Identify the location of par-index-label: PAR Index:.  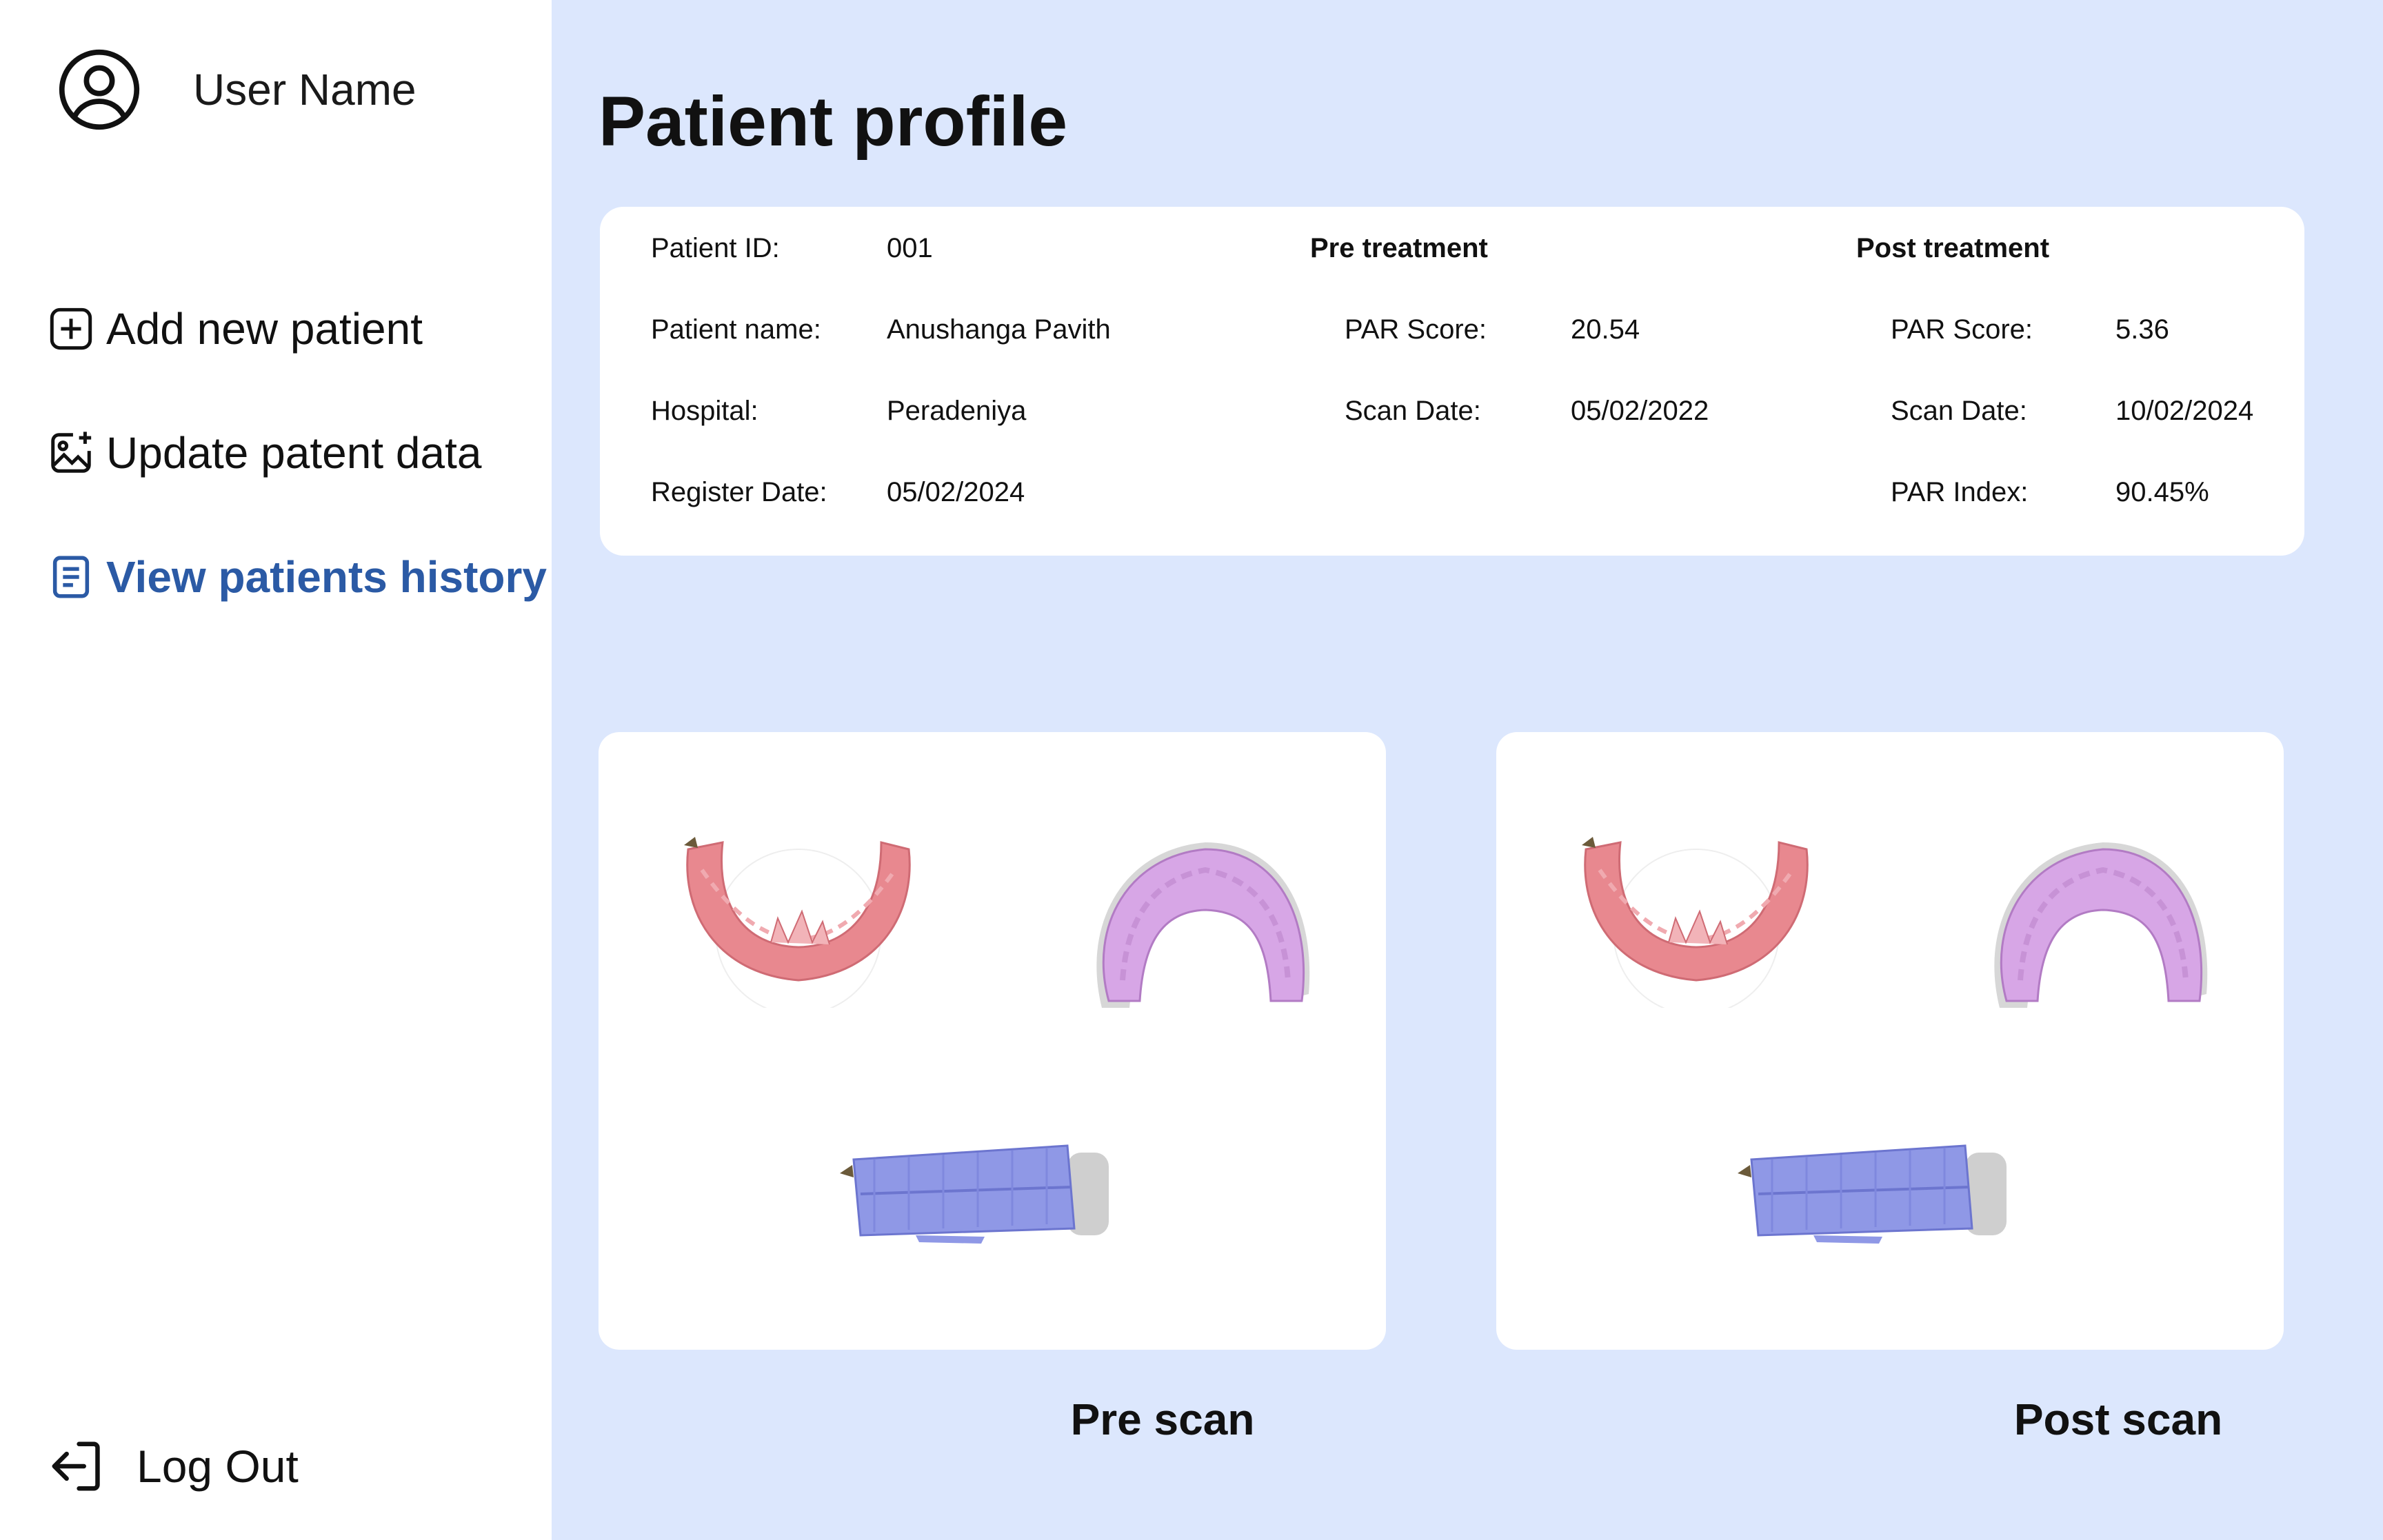
(1960, 492).